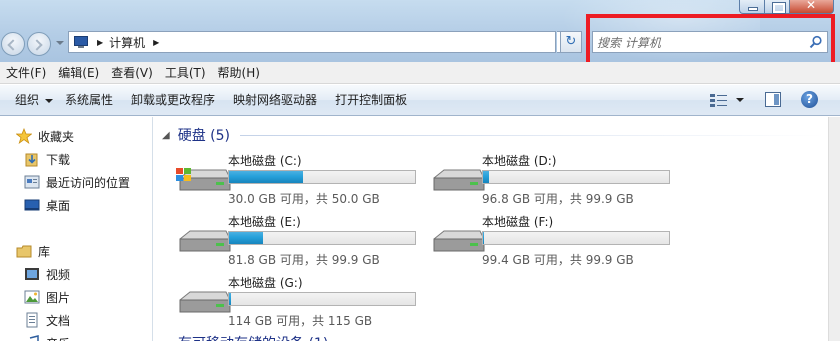  I want to click on drive-d-usage-fill, so click(486, 177).